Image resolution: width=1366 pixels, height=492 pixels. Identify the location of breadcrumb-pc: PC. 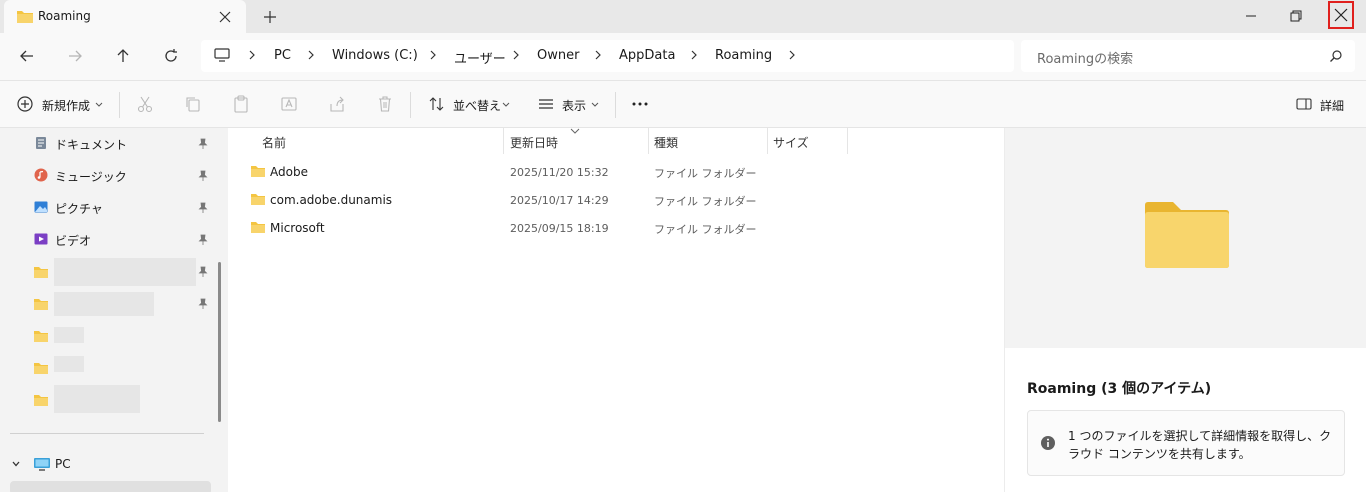
(282, 55).